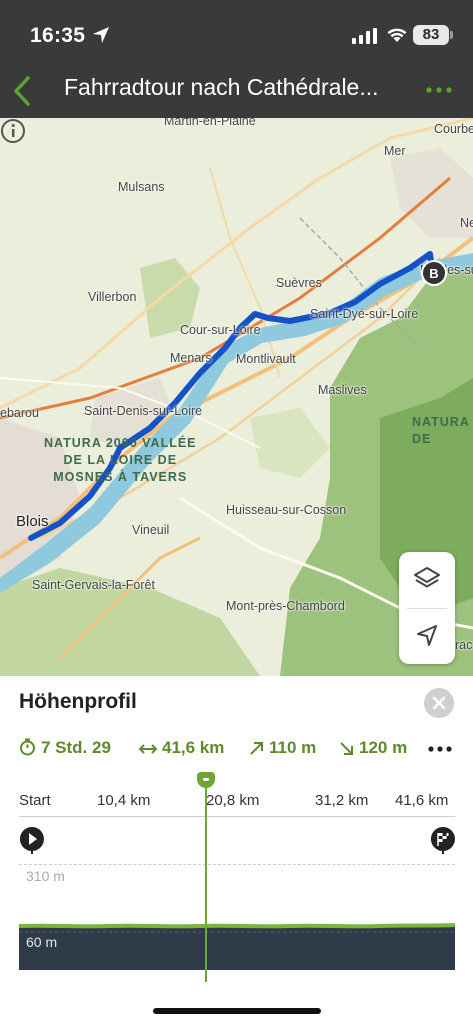  I want to click on route-end-marker: B, so click(434, 273).